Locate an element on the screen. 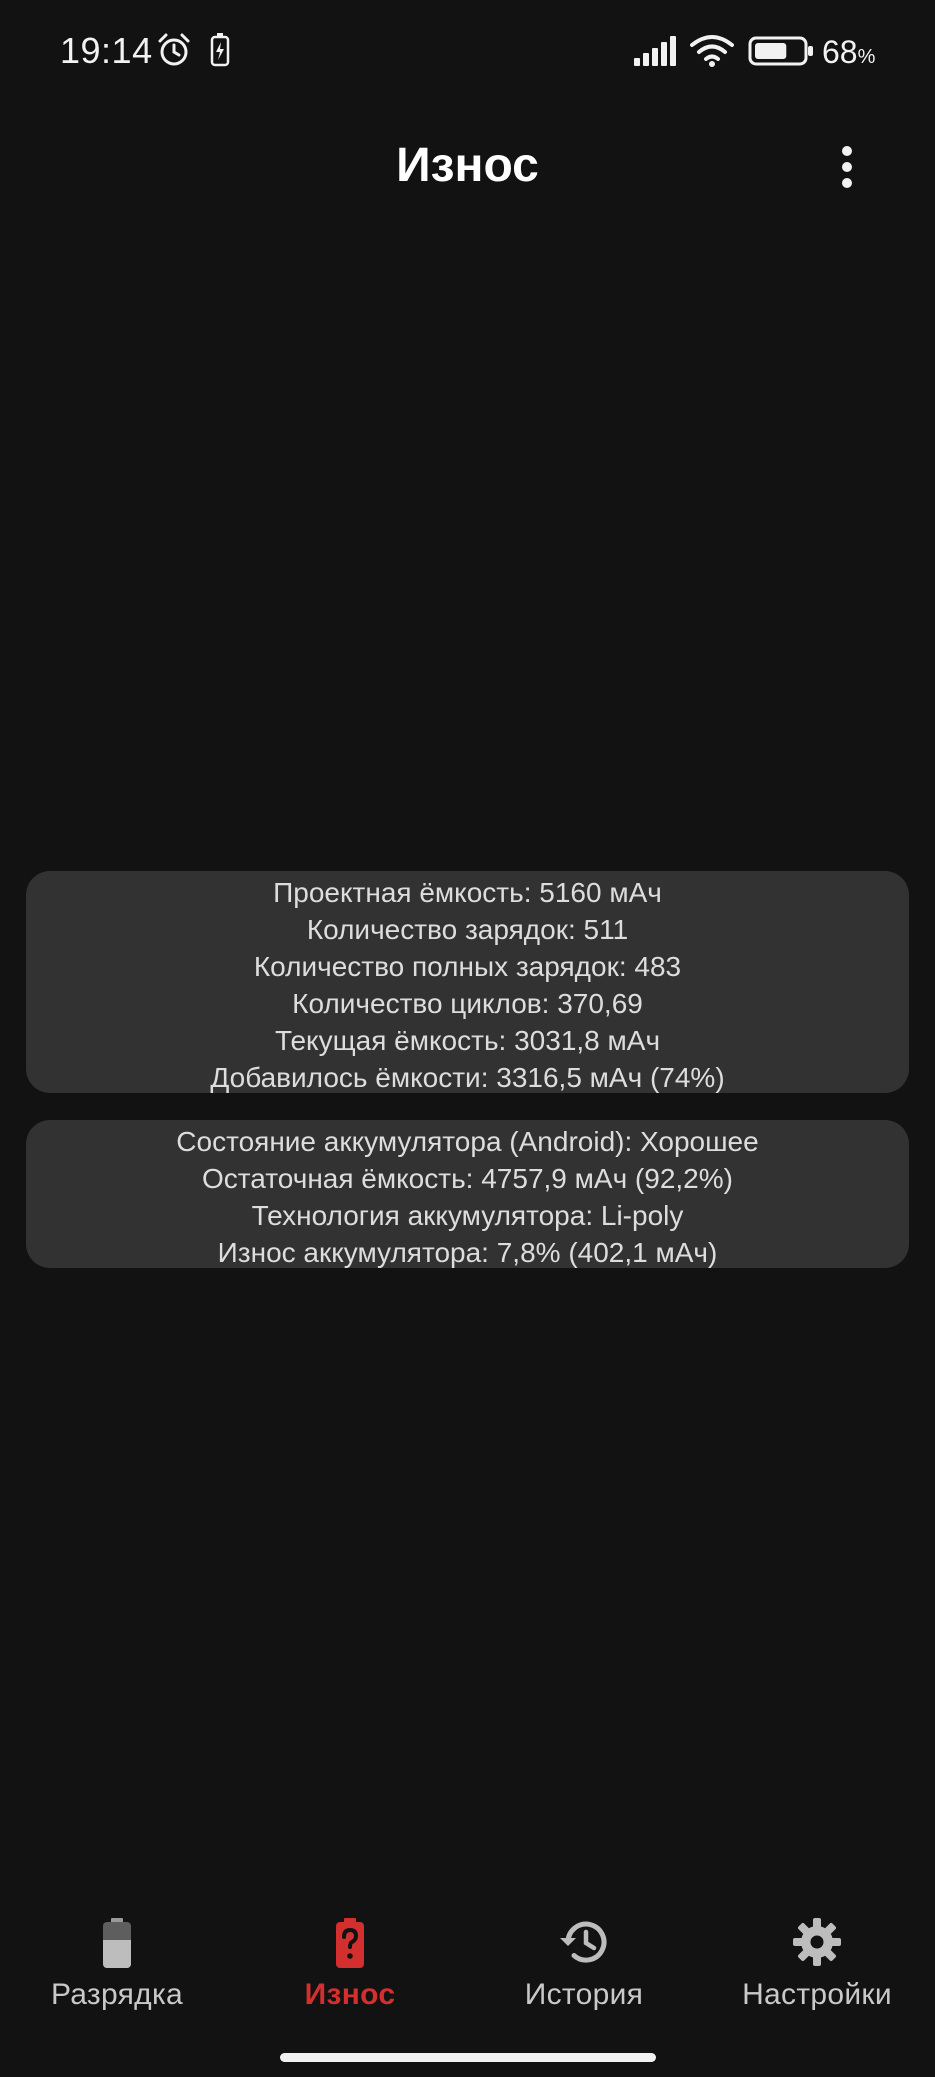 This screenshot has height=2077, width=935. more-options-button is located at coordinates (847, 170).